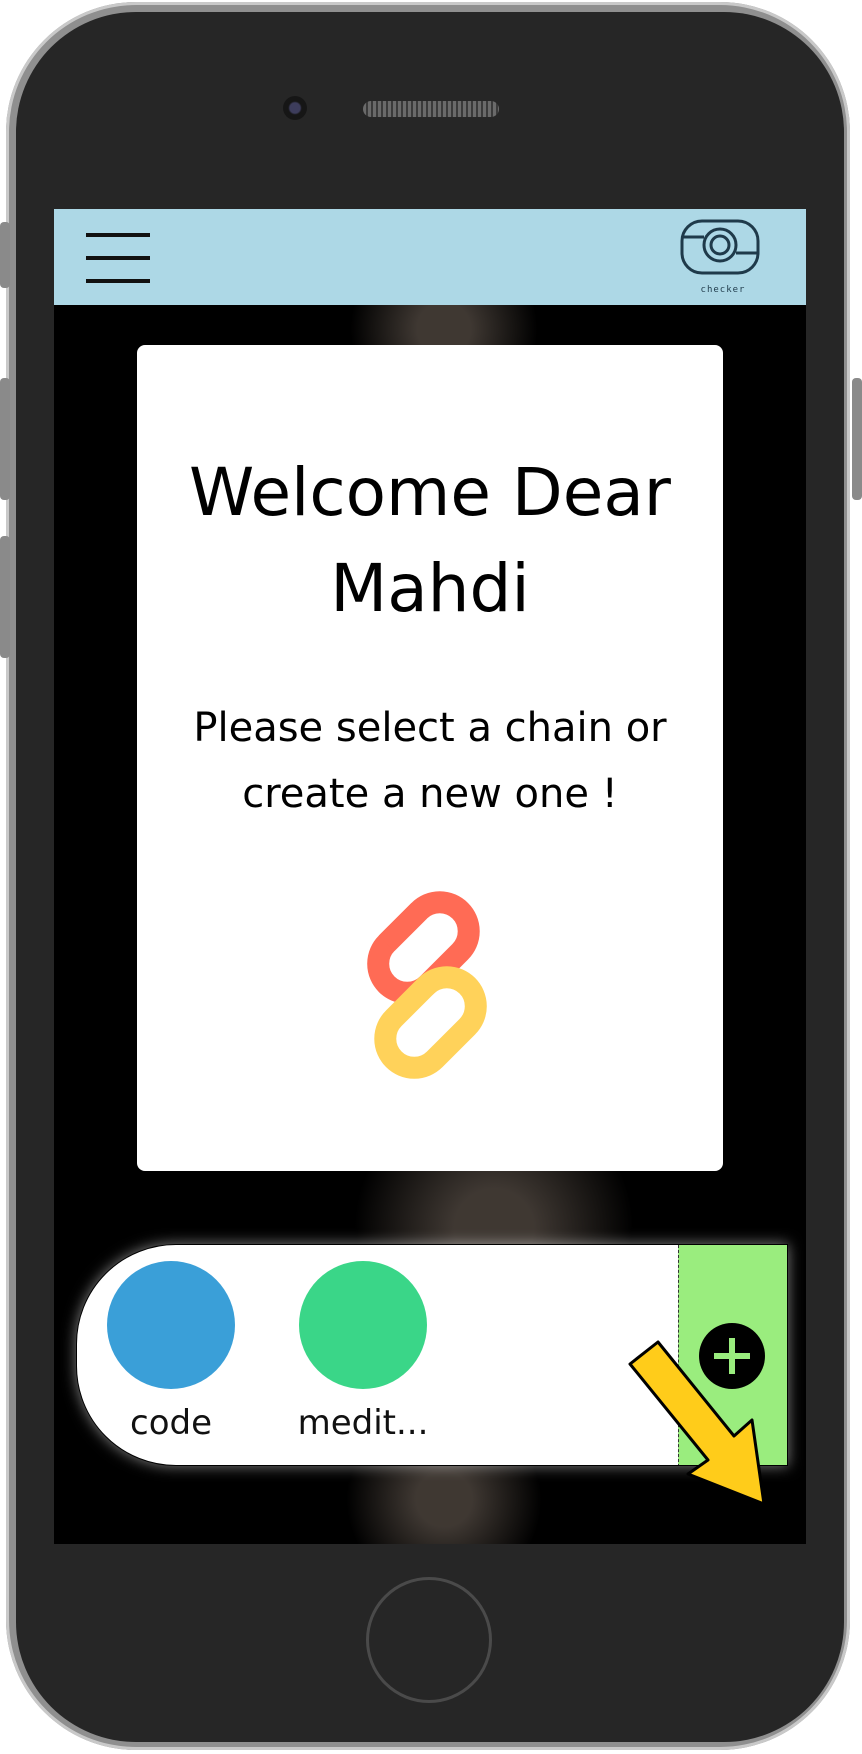 The image size is (862, 1754). Describe the element at coordinates (723, 290) in the screenshot. I see `logo-text: checker` at that location.